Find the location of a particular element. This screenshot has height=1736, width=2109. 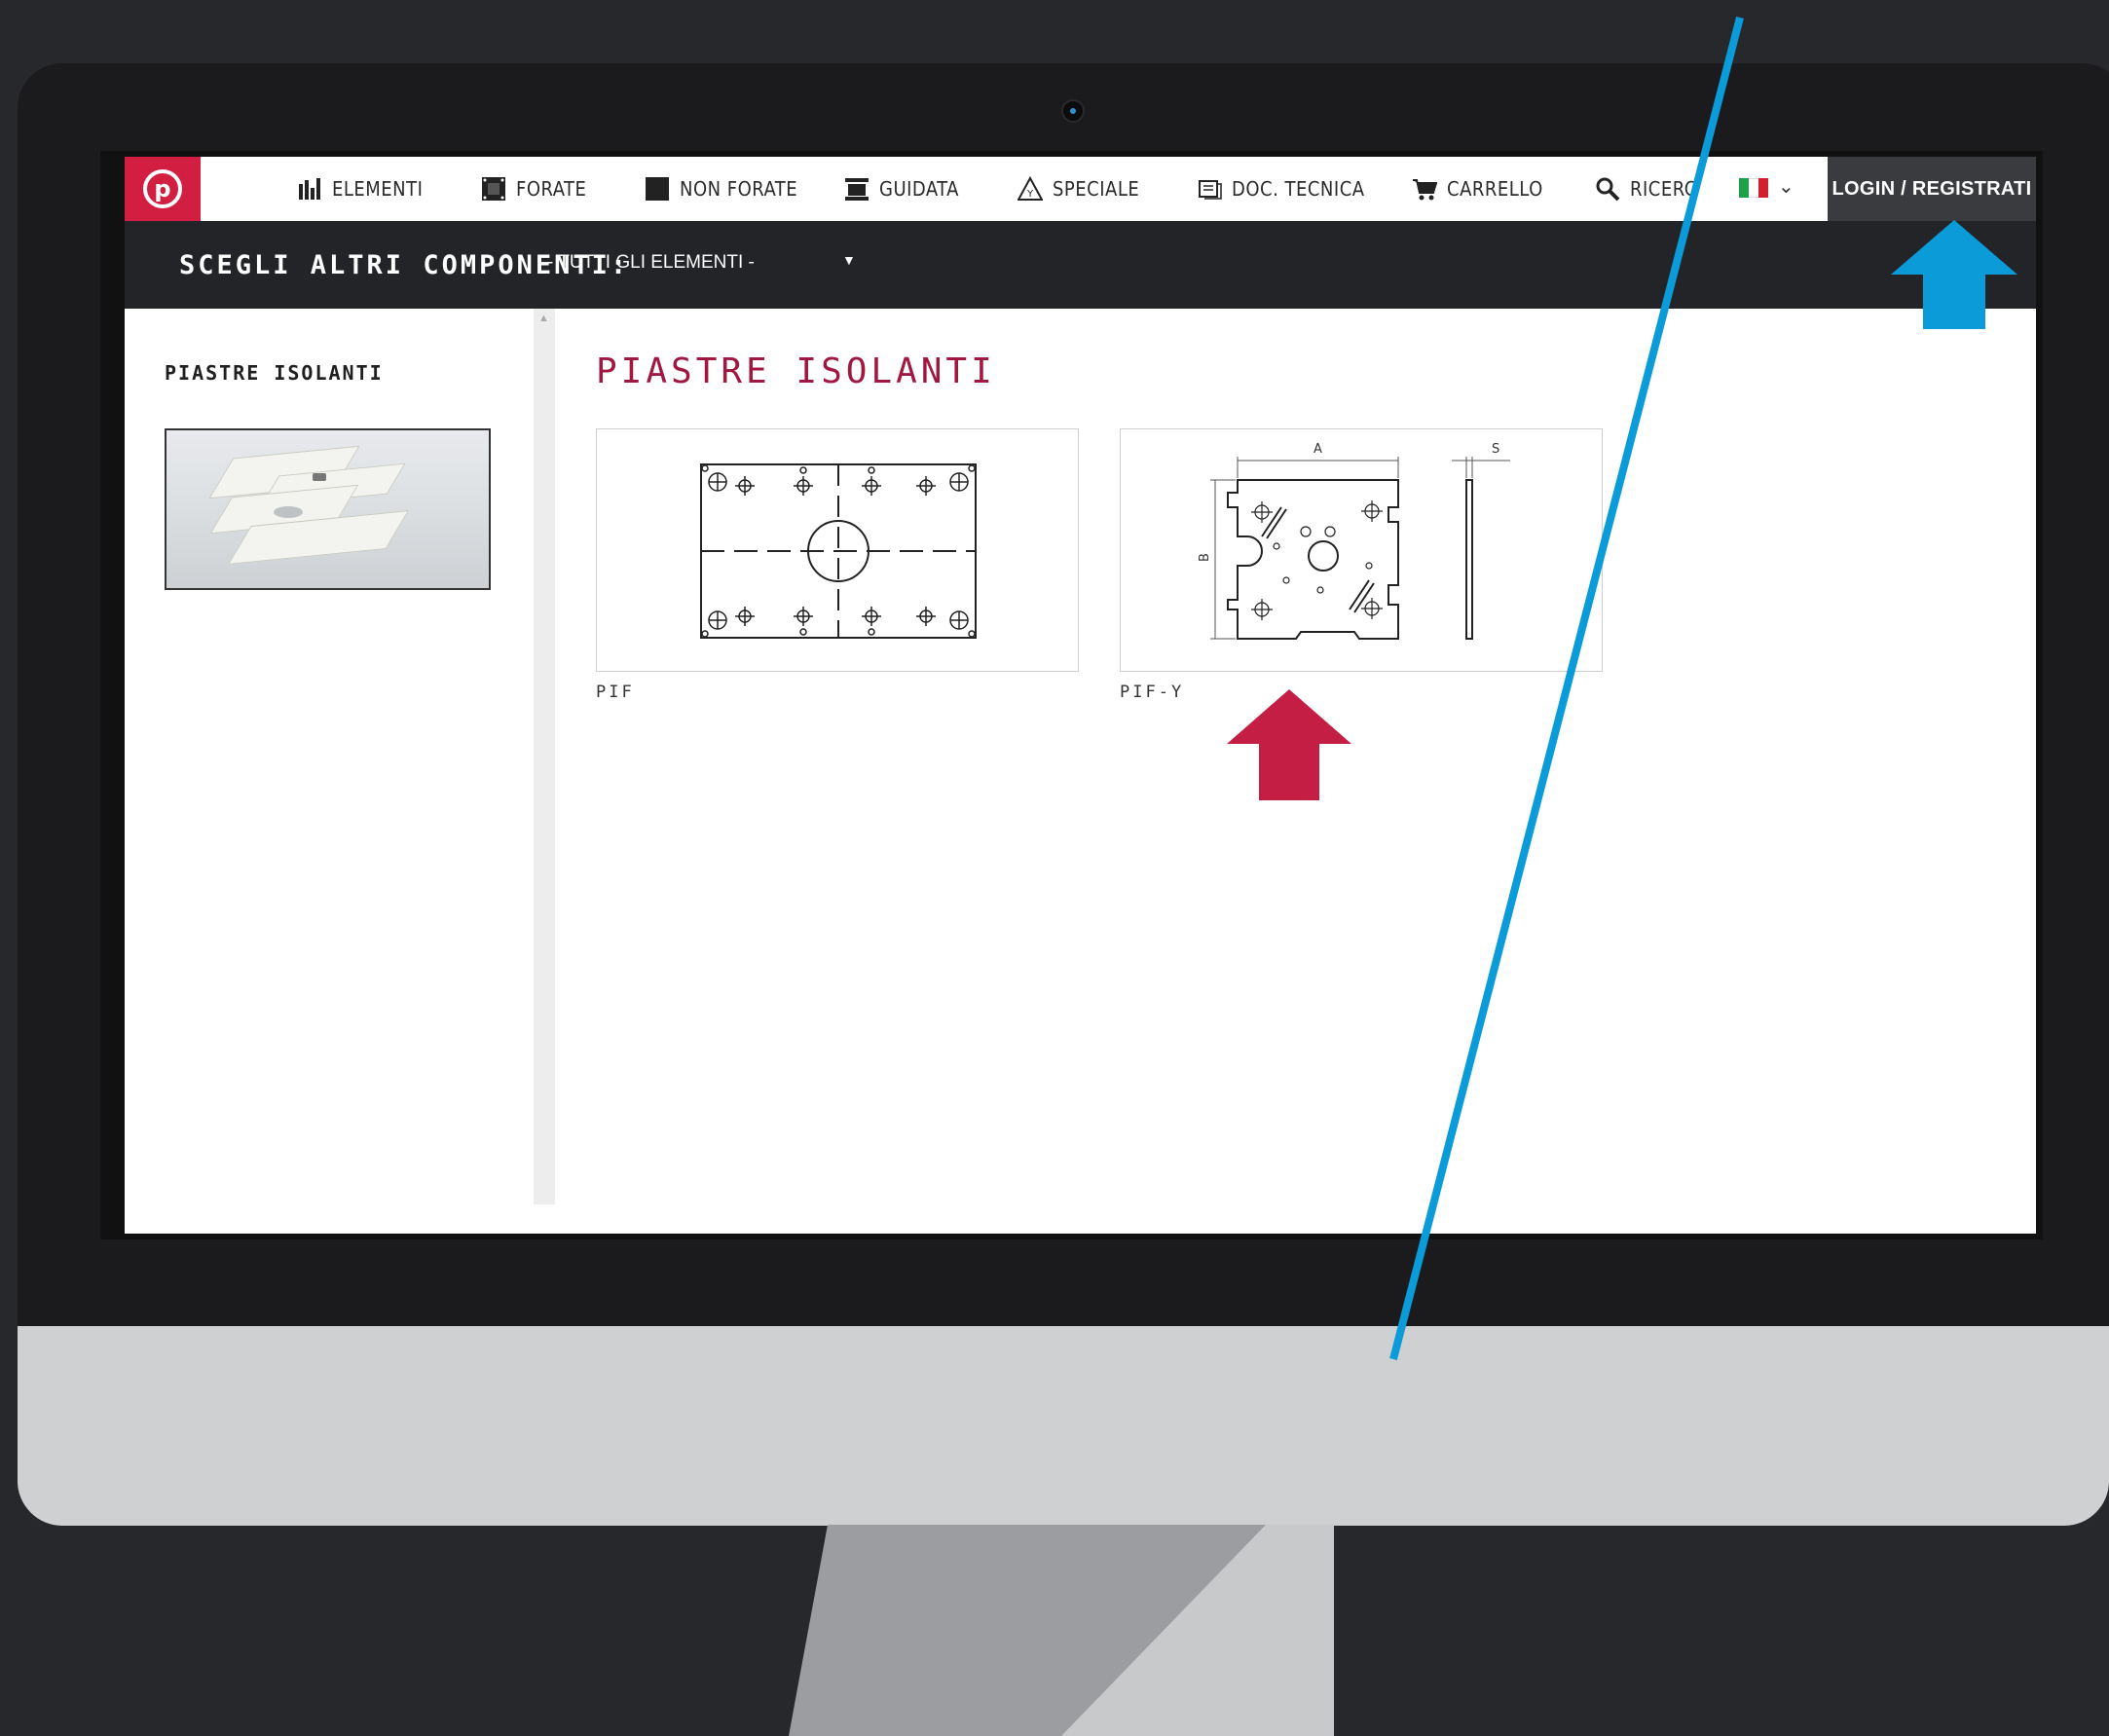

warning-triangle-icon: Y is located at coordinates (1030, 188).